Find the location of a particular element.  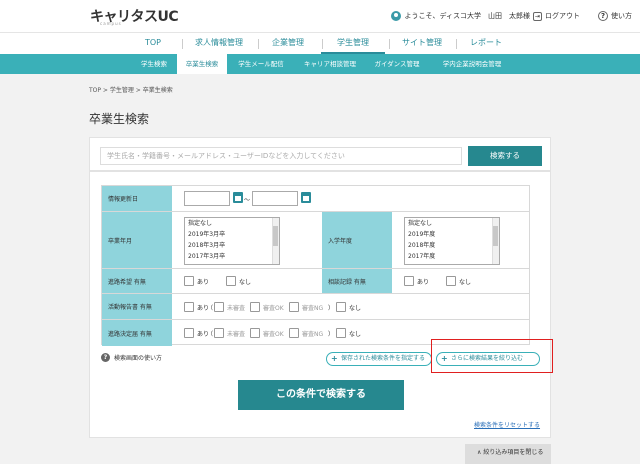

enroll-option: 2017年度 is located at coordinates (452, 257).